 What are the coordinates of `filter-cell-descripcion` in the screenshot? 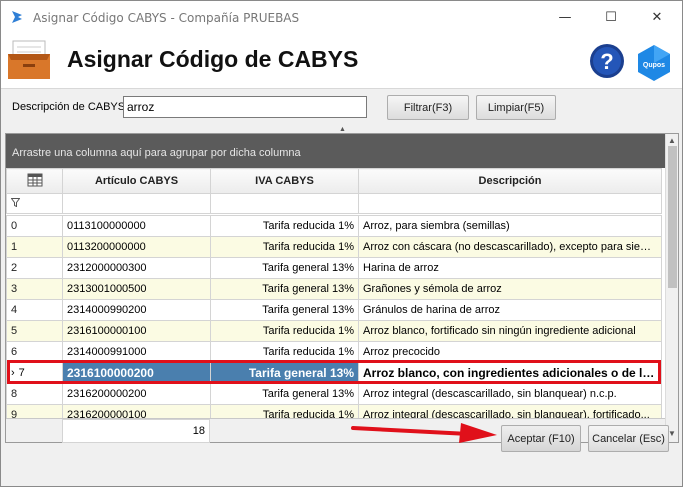 It's located at (510, 203).